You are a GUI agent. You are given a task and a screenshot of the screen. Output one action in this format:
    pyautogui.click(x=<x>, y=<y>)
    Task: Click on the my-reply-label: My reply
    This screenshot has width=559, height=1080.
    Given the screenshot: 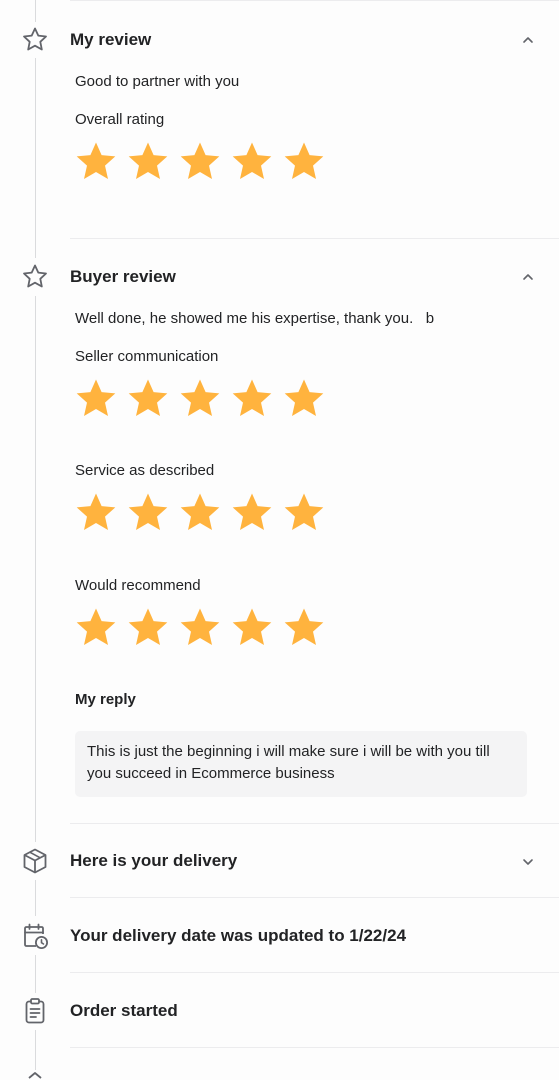 What is the action you would take?
    pyautogui.click(x=105, y=699)
    